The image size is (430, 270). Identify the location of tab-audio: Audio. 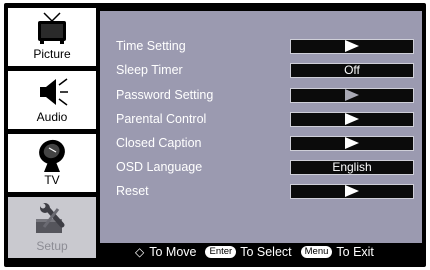
(52, 100).